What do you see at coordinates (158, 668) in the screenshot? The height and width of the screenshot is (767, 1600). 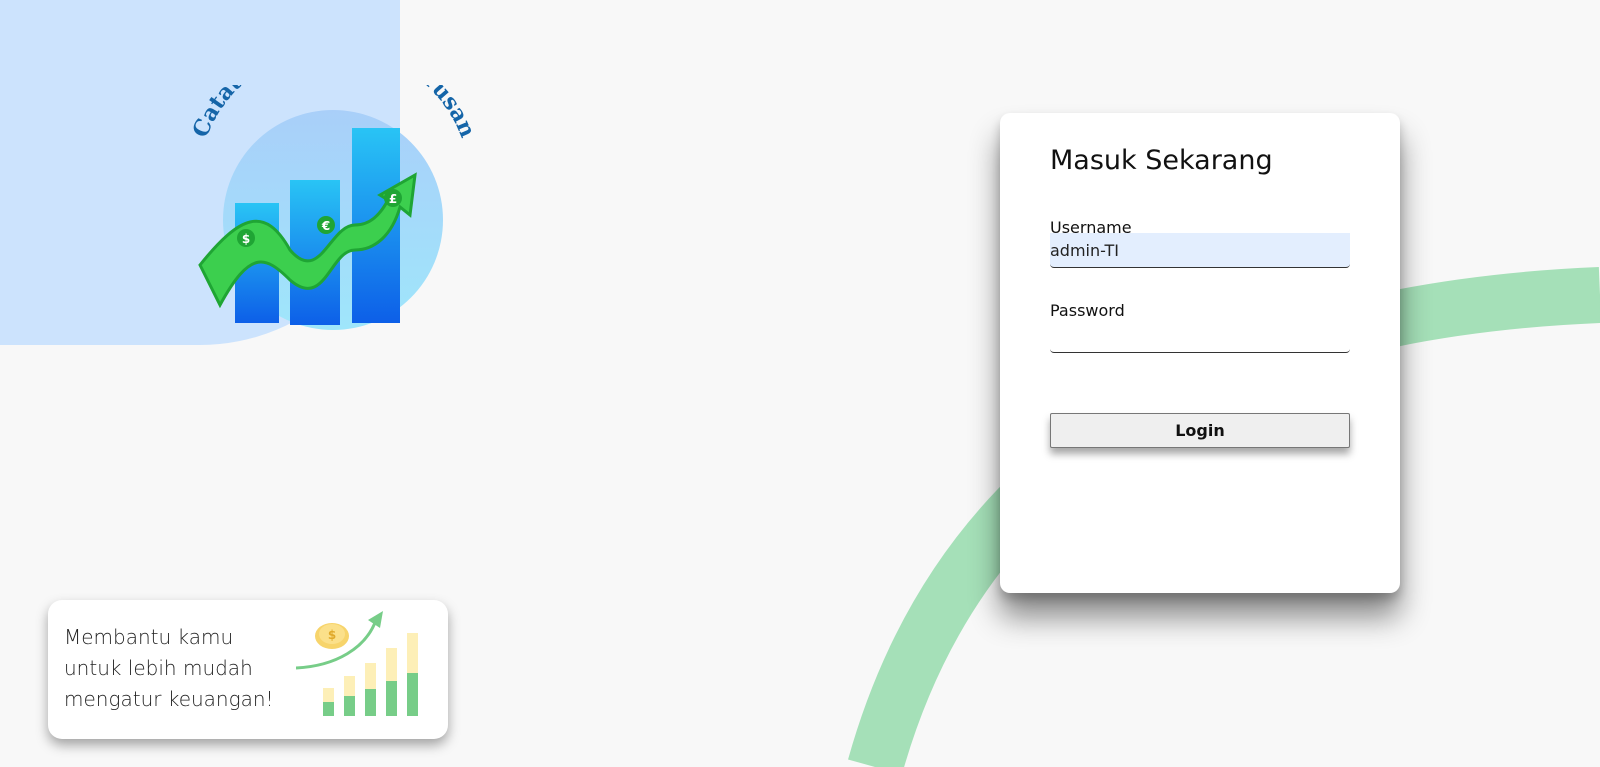 I see `promo-line-2: untuk lebih mudah` at bounding box center [158, 668].